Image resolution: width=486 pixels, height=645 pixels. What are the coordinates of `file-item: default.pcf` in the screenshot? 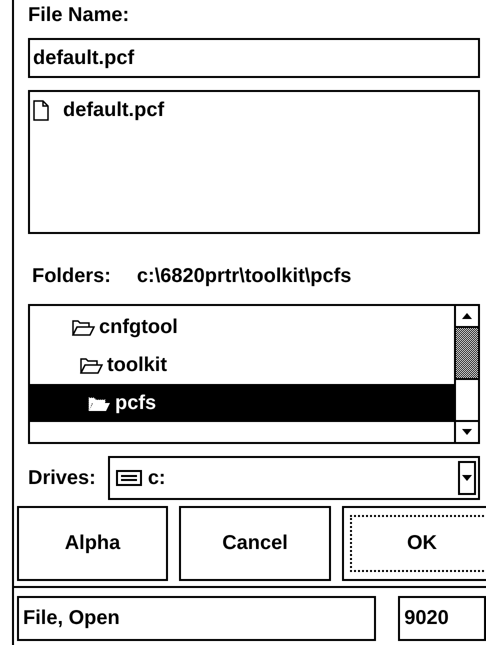 It's located at (113, 110).